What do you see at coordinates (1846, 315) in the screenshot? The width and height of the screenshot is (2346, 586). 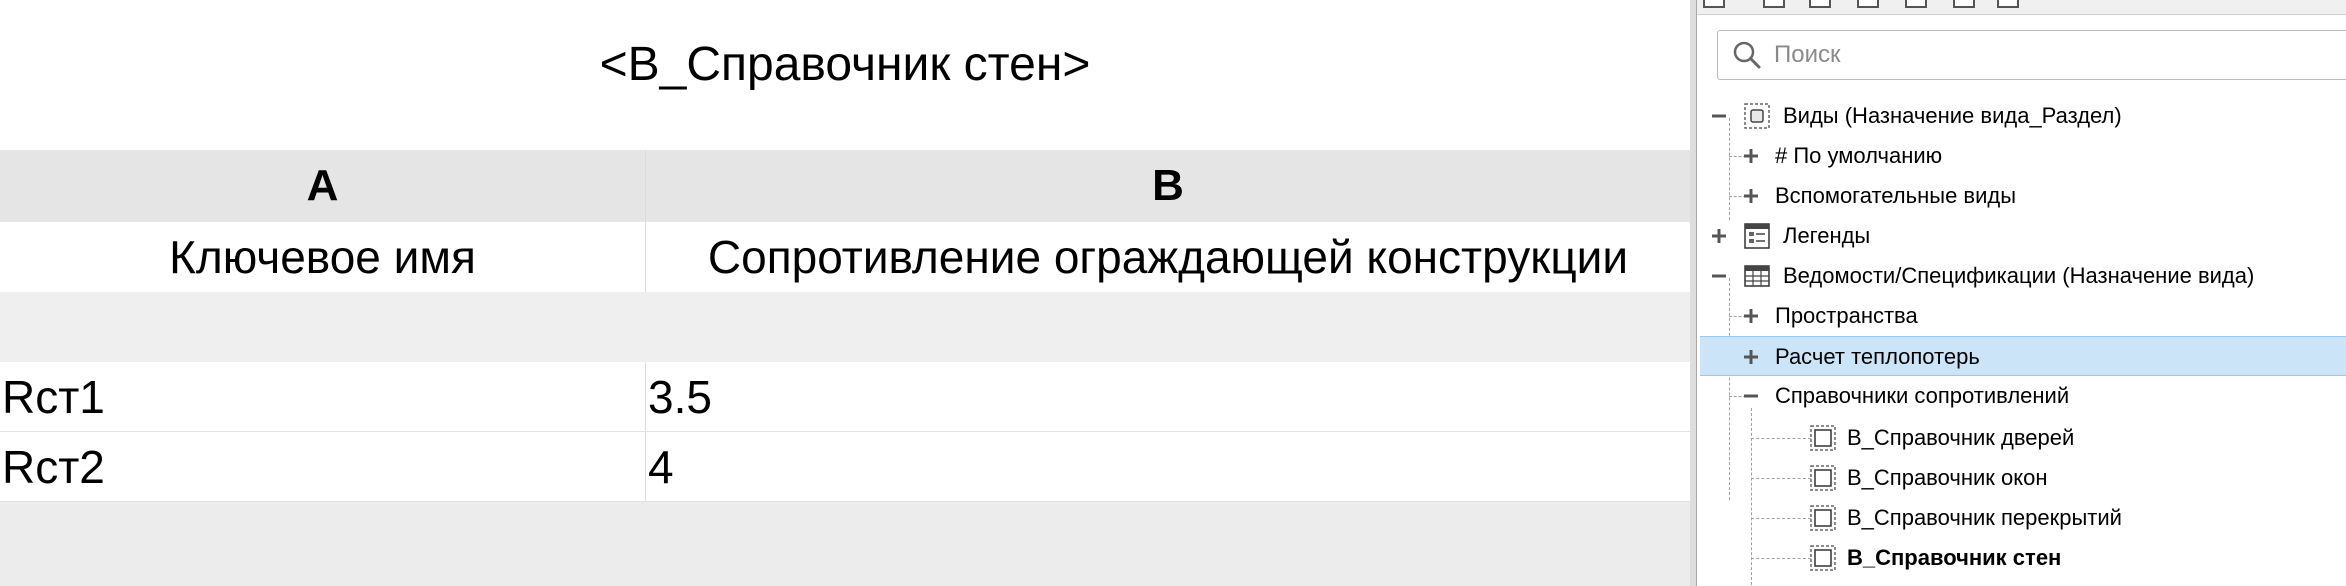 I see `tree-label: Пространства` at bounding box center [1846, 315].